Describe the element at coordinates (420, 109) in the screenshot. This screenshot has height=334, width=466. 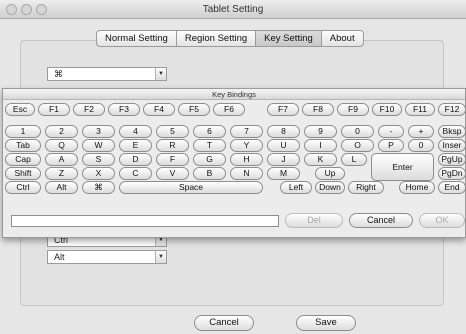
I see `key-f11: F11` at that location.